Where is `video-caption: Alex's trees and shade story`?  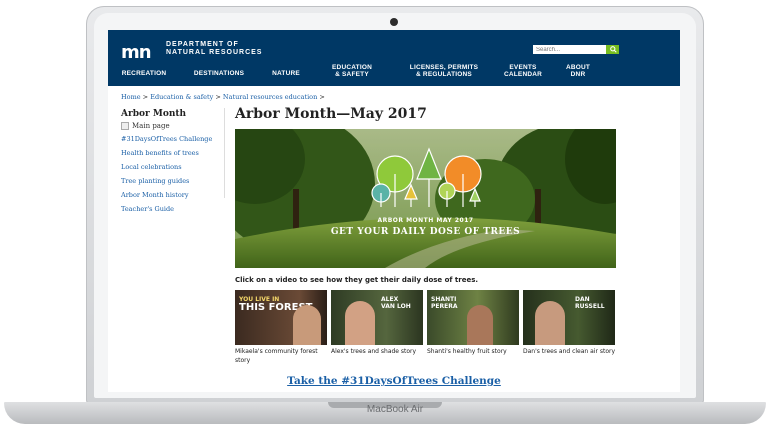 video-caption: Alex's trees and shade story is located at coordinates (377, 351).